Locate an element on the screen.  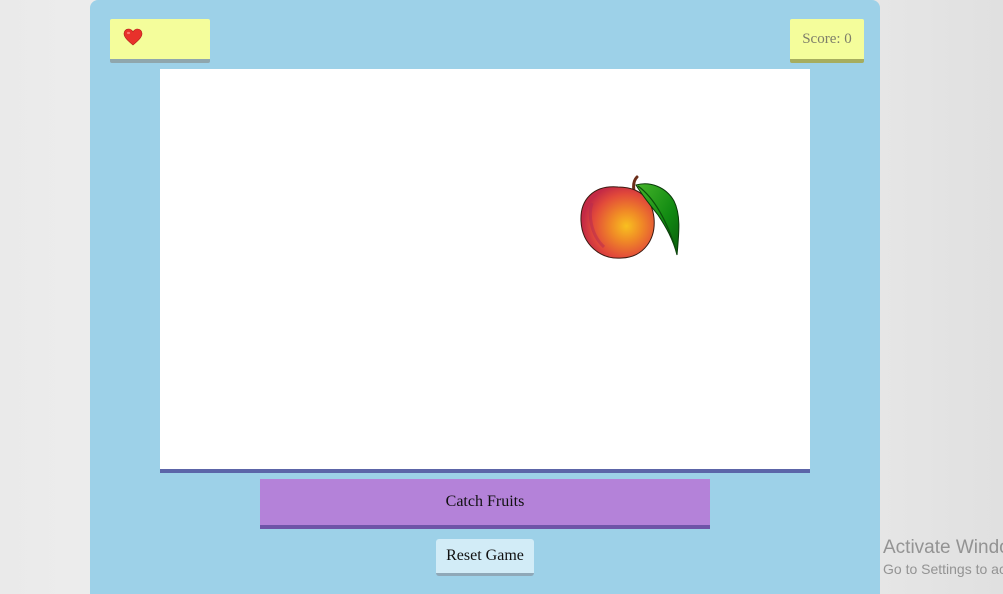
lives-display is located at coordinates (160, 41).